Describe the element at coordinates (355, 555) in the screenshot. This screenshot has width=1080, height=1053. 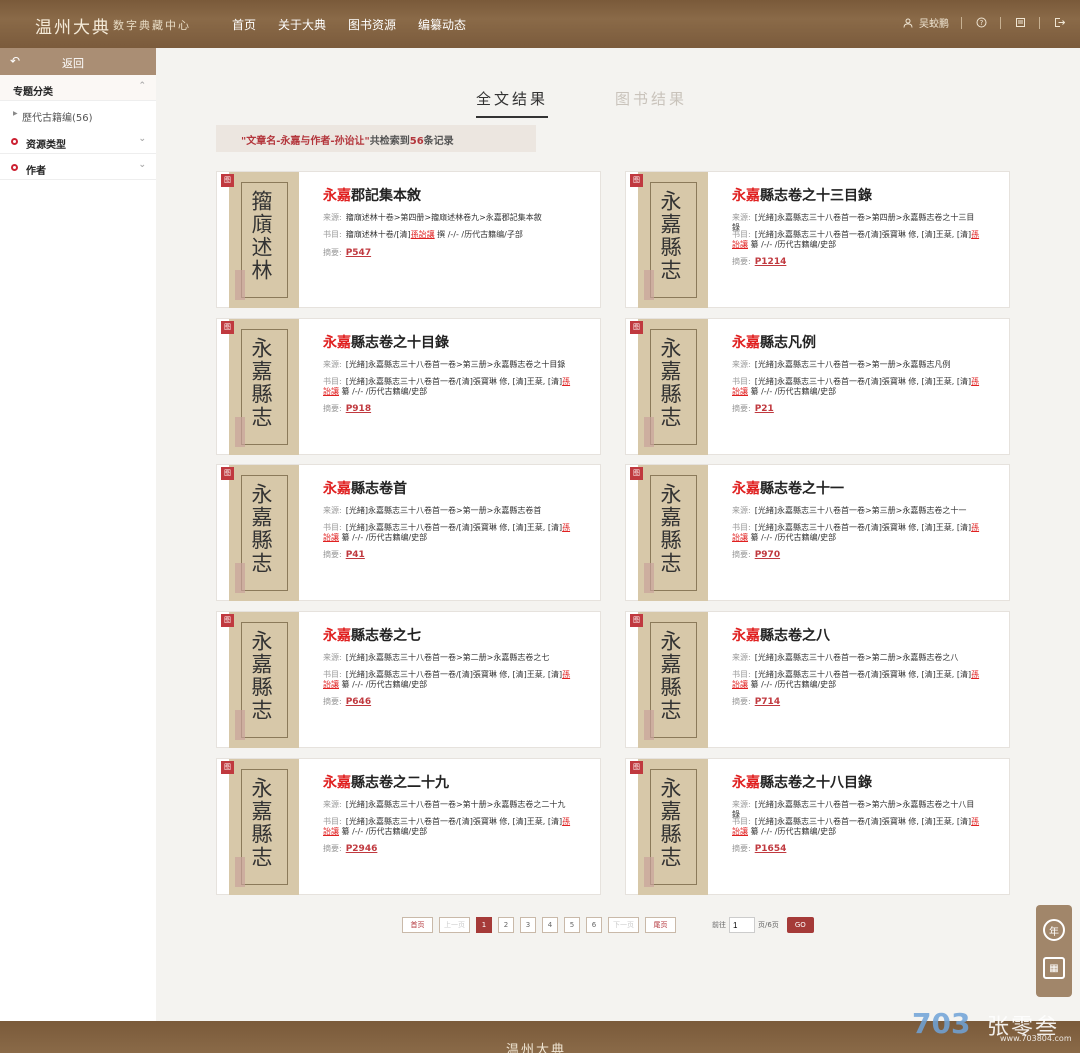
I see `page-link: P41` at that location.